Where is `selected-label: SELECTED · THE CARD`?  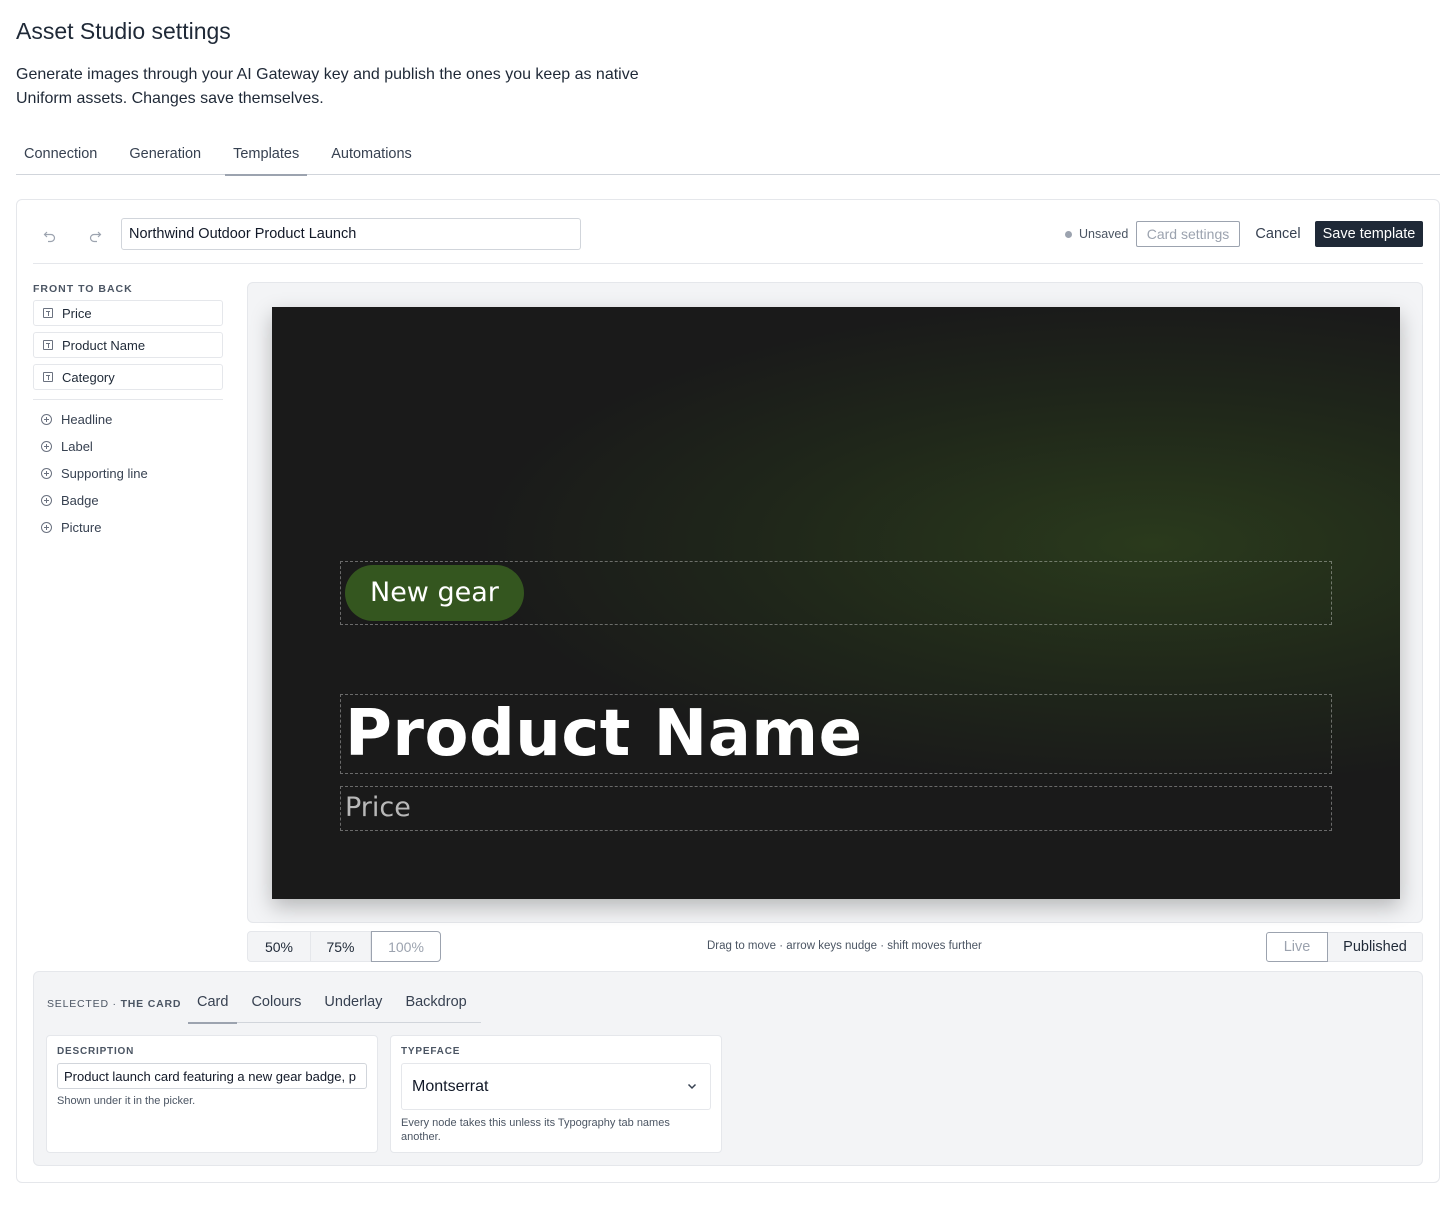 selected-label: SELECTED · THE CARD is located at coordinates (114, 1004).